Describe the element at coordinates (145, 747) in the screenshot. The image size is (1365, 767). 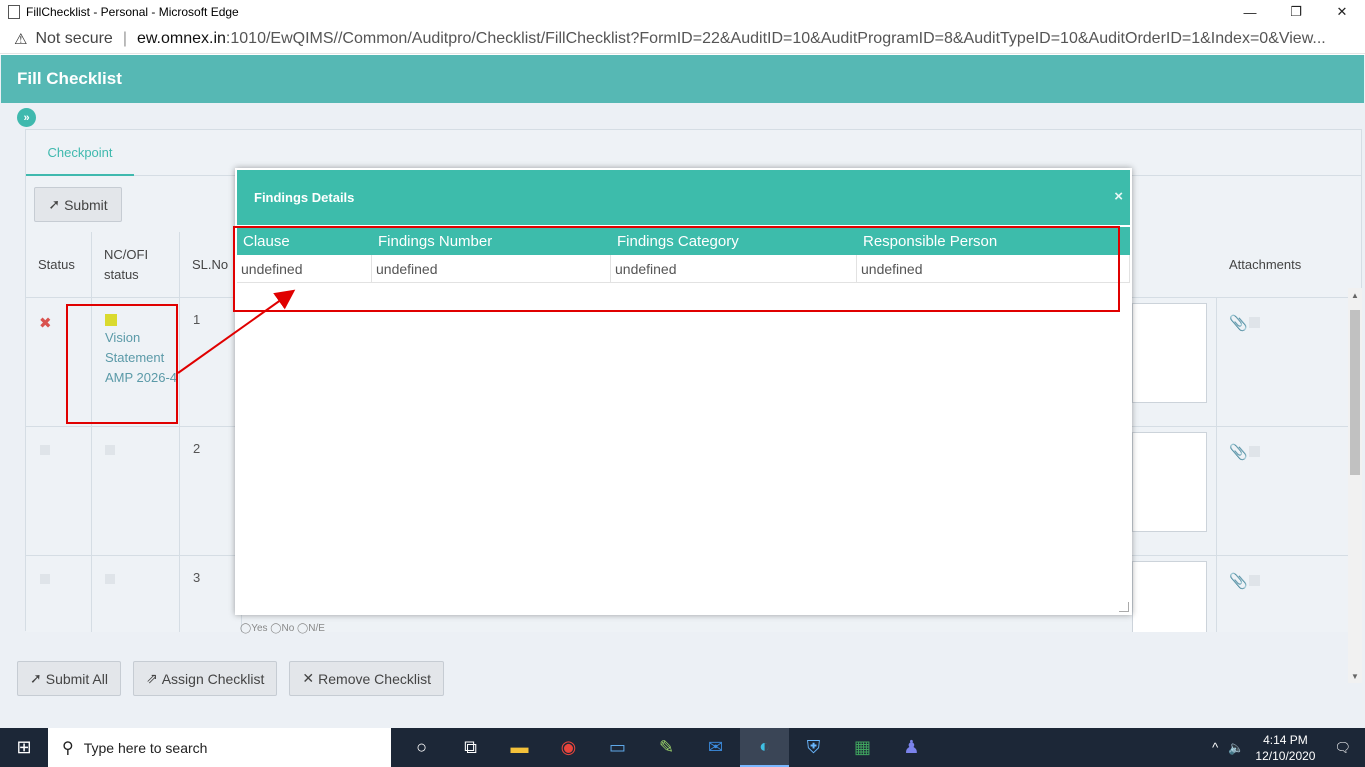
I see `search-placeholder: Type here to search` at that location.